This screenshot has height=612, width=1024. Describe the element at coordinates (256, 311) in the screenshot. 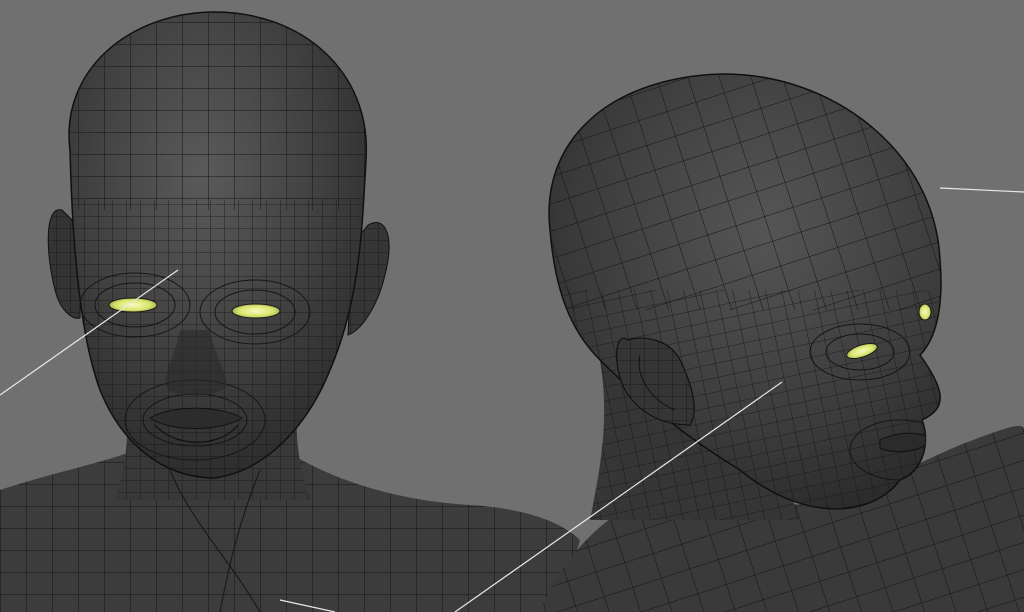

I see `front-right-eye` at that location.